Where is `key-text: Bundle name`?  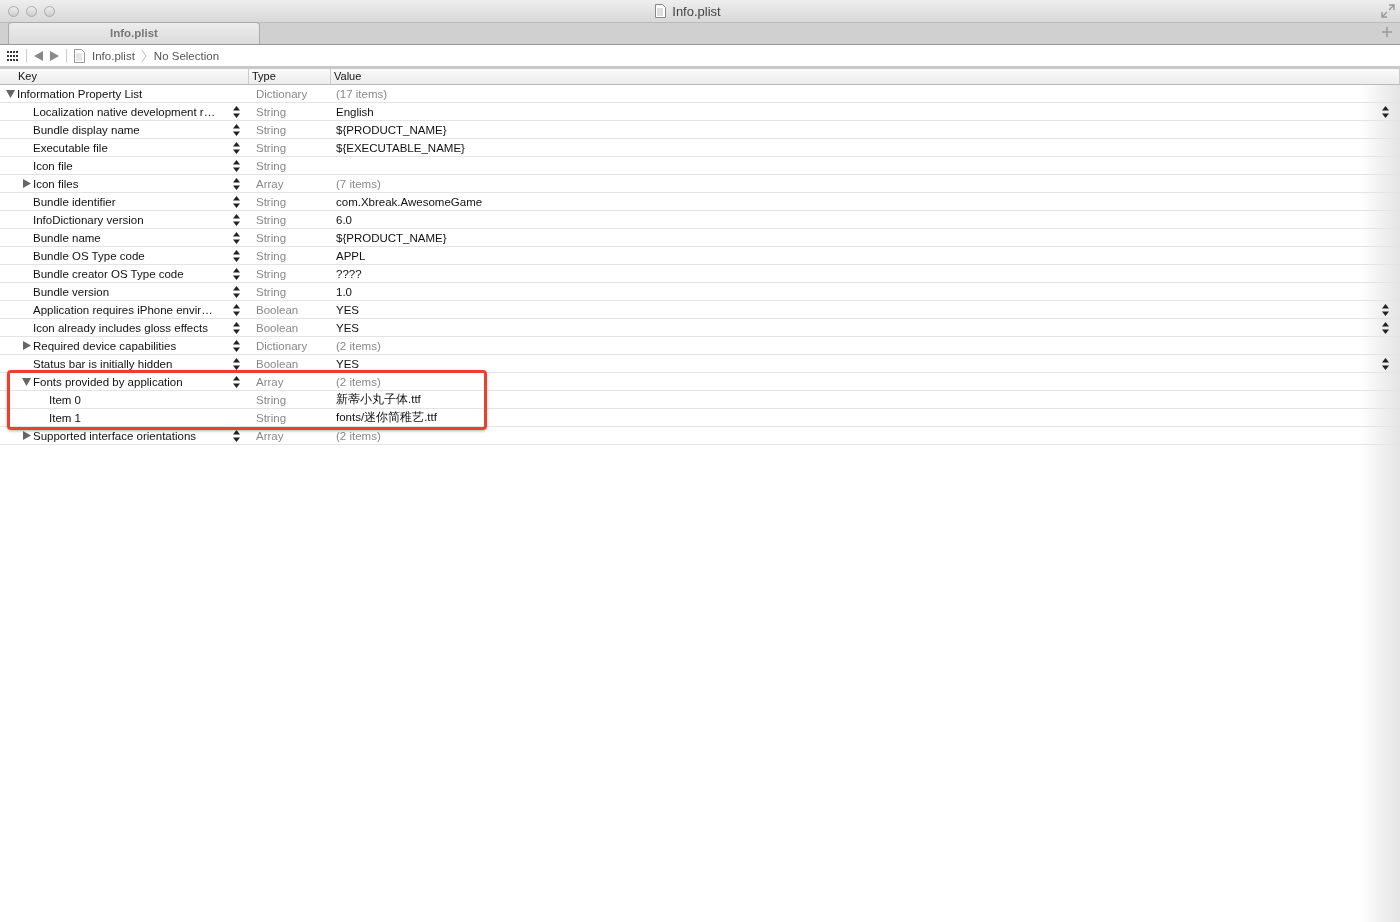
key-text: Bundle name is located at coordinates (67, 237).